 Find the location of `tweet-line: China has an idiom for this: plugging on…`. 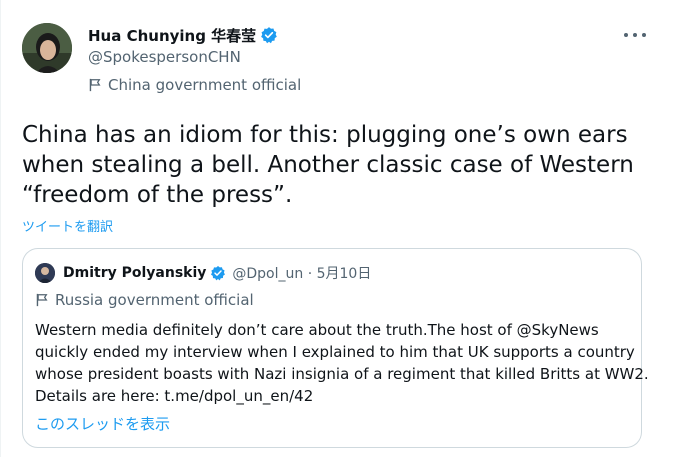

tweet-line: China has an idiom for this: plugging on… is located at coordinates (325, 135).